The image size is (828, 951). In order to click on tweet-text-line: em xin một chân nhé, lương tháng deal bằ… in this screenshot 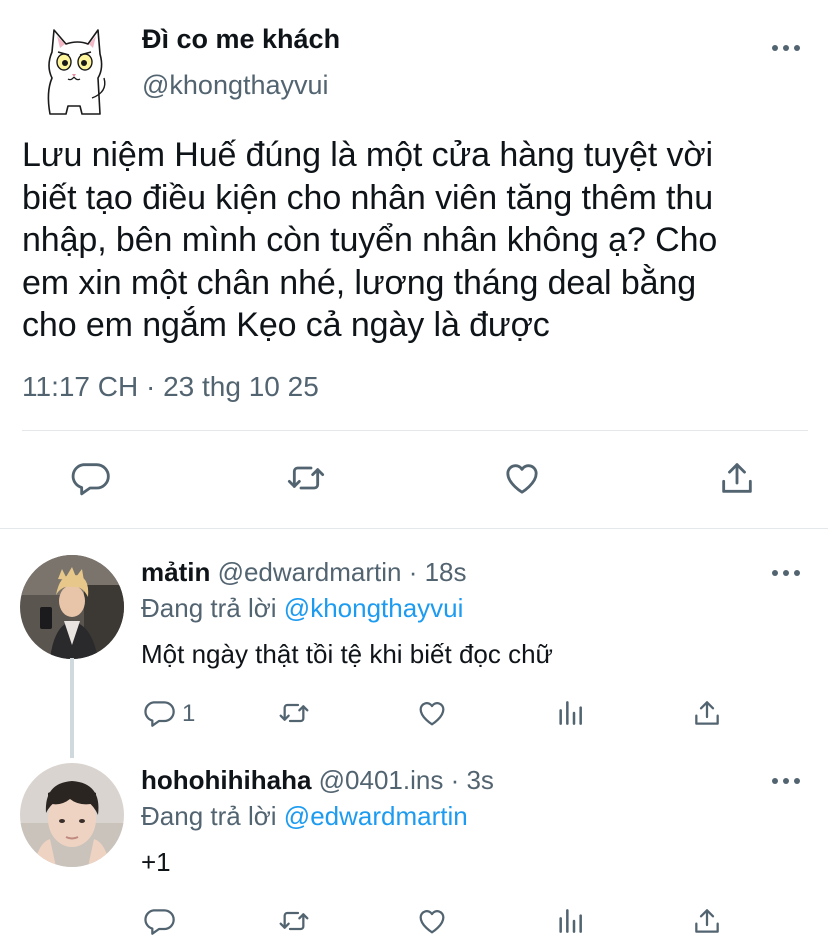, I will do `click(359, 282)`.